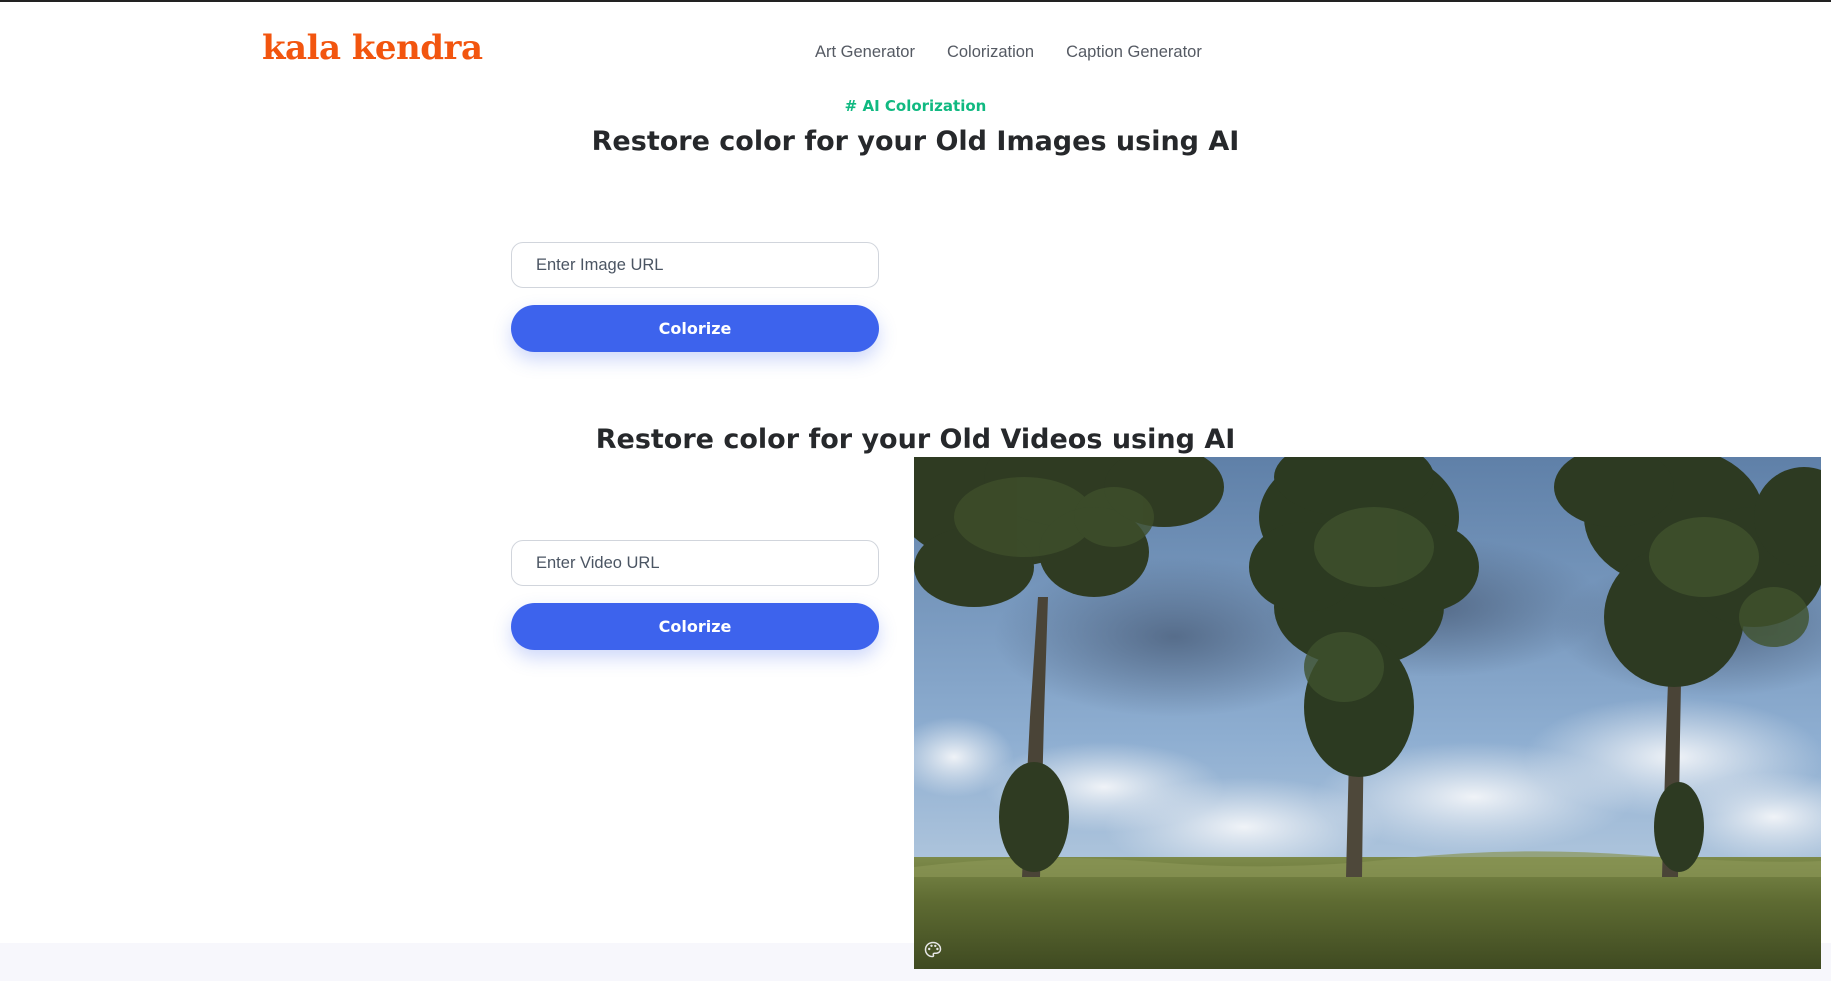 The width and height of the screenshot is (1831, 981). Describe the element at coordinates (990, 52) in the screenshot. I see `nav-colorization: Colorization` at that location.